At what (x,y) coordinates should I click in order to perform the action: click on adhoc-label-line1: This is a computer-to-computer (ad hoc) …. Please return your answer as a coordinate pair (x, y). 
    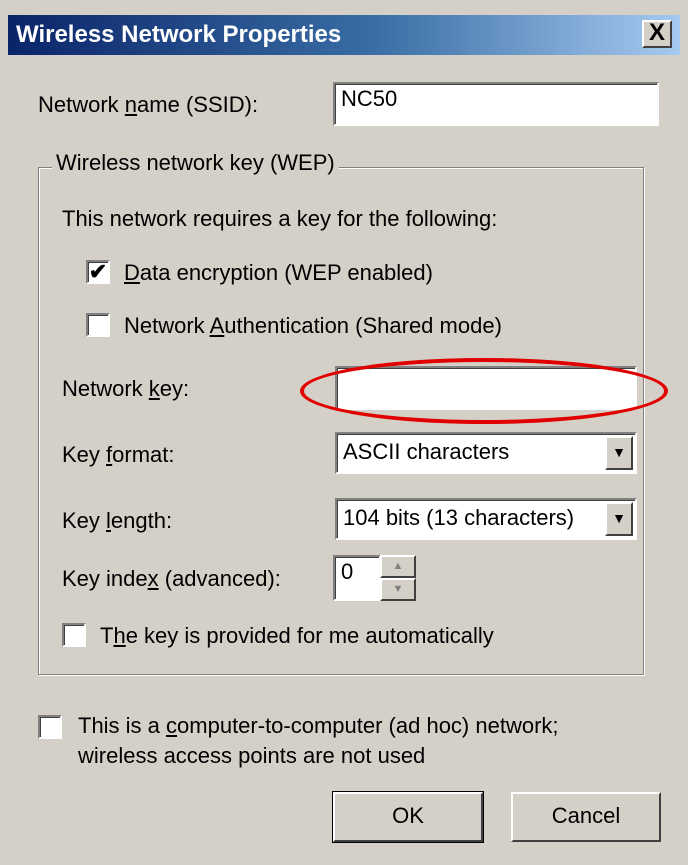
    Looking at the image, I should click on (318, 726).